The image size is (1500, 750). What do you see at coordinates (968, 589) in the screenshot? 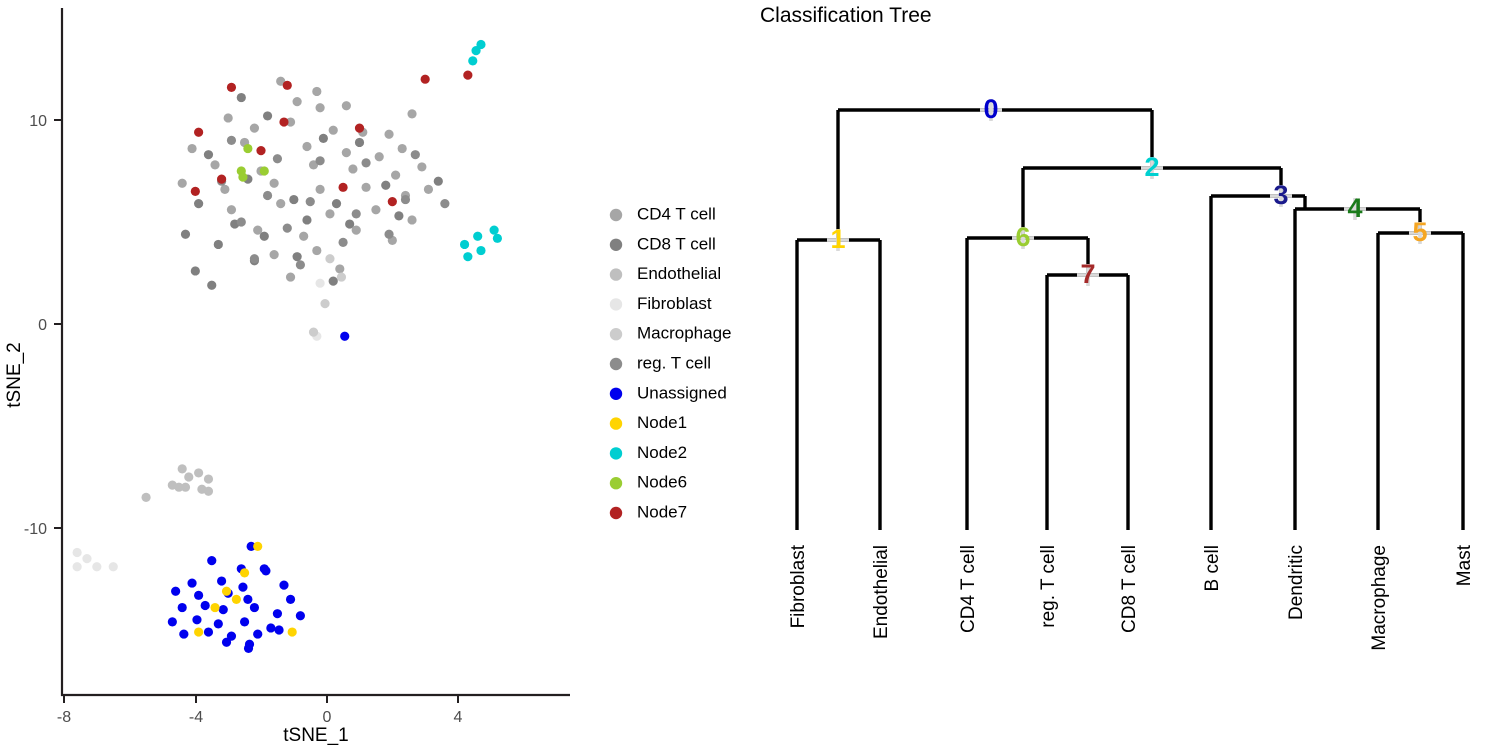
I see `tree-leaf-label: CD4 T cell` at bounding box center [968, 589].